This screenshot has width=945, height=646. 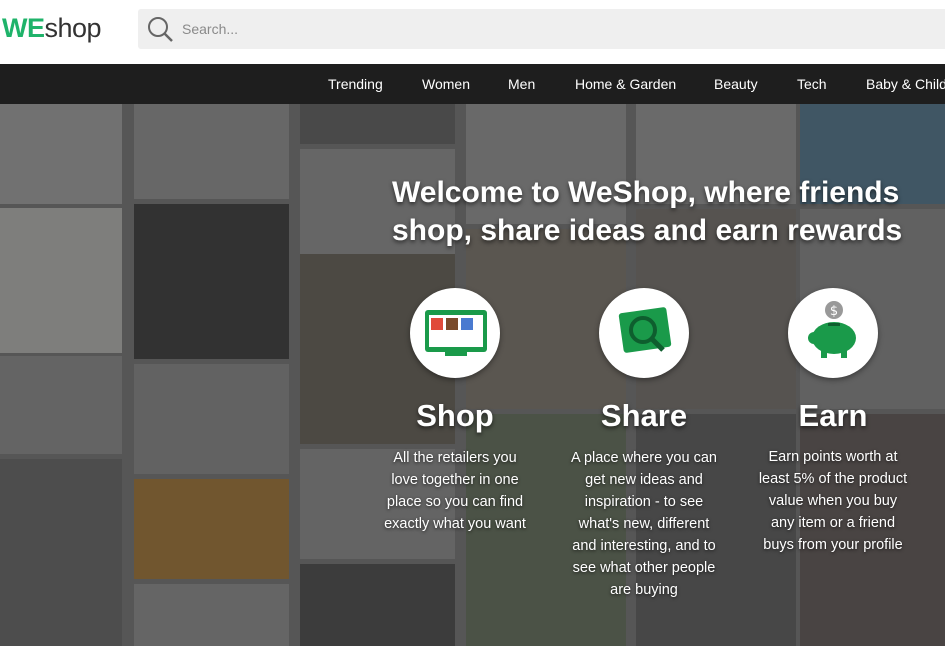 I want to click on shop-feature-icon, so click(x=455, y=333).